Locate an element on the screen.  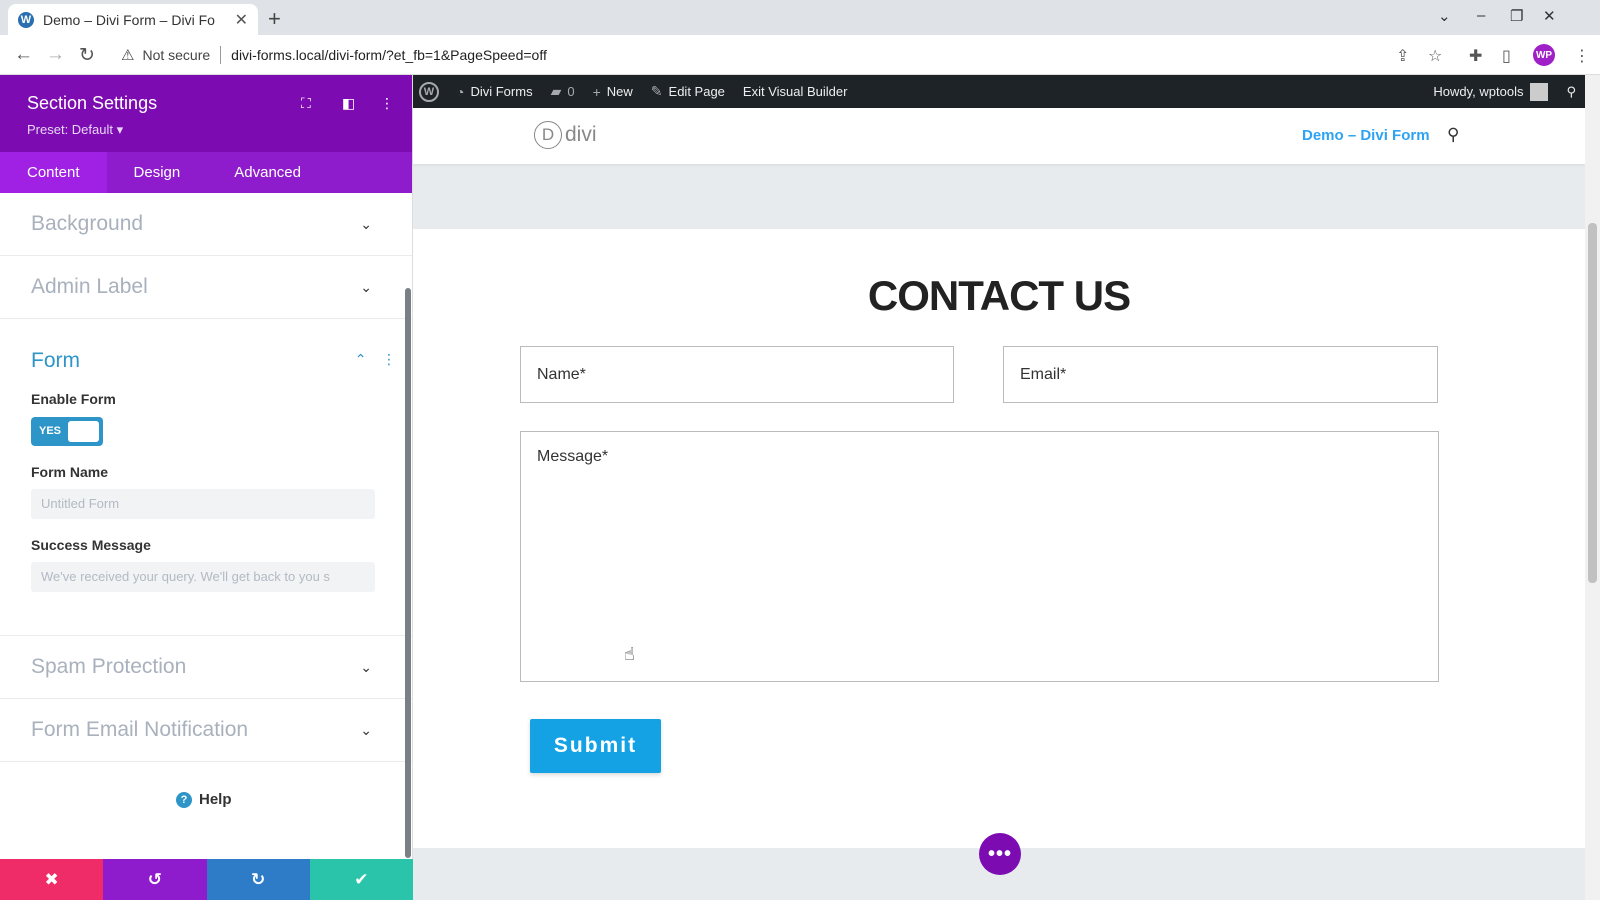
cancel-button: ✖ is located at coordinates (52, 879).